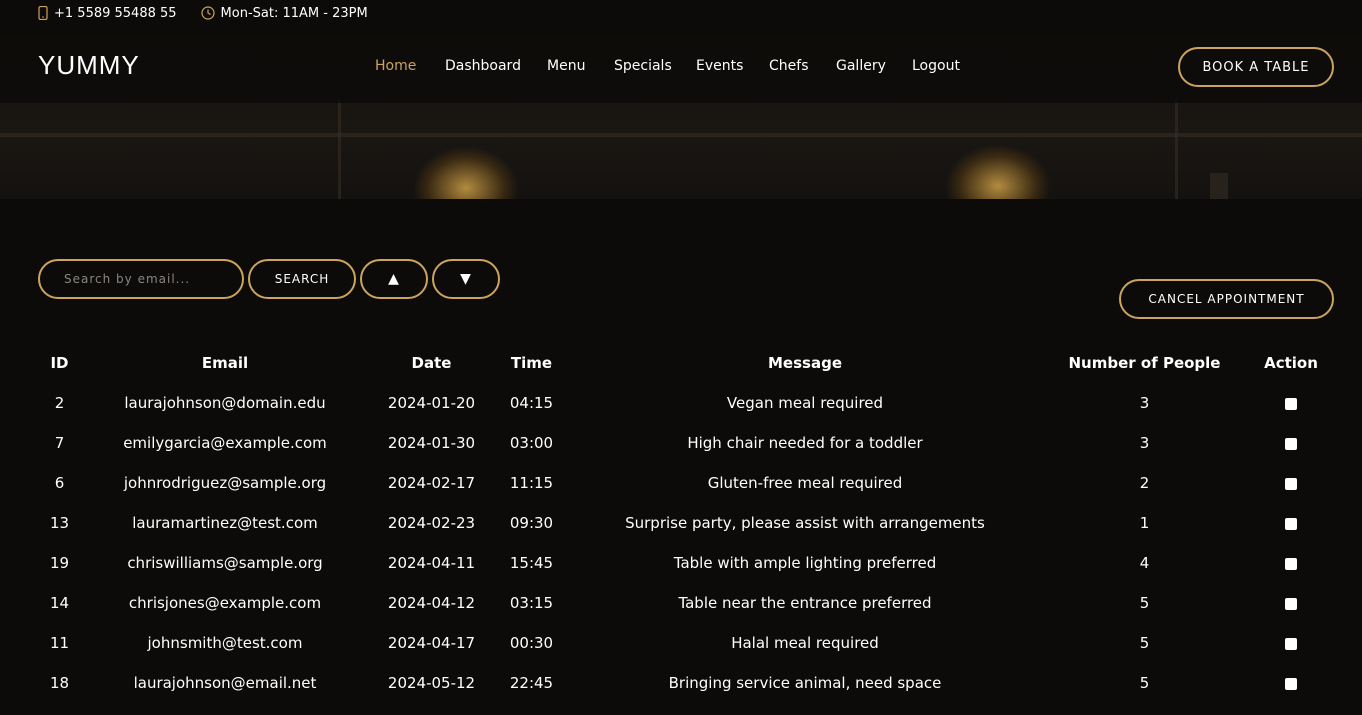 The image size is (1362, 715). What do you see at coordinates (225, 483) in the screenshot?
I see `cell-email: johnrodriguez@sample.org` at bounding box center [225, 483].